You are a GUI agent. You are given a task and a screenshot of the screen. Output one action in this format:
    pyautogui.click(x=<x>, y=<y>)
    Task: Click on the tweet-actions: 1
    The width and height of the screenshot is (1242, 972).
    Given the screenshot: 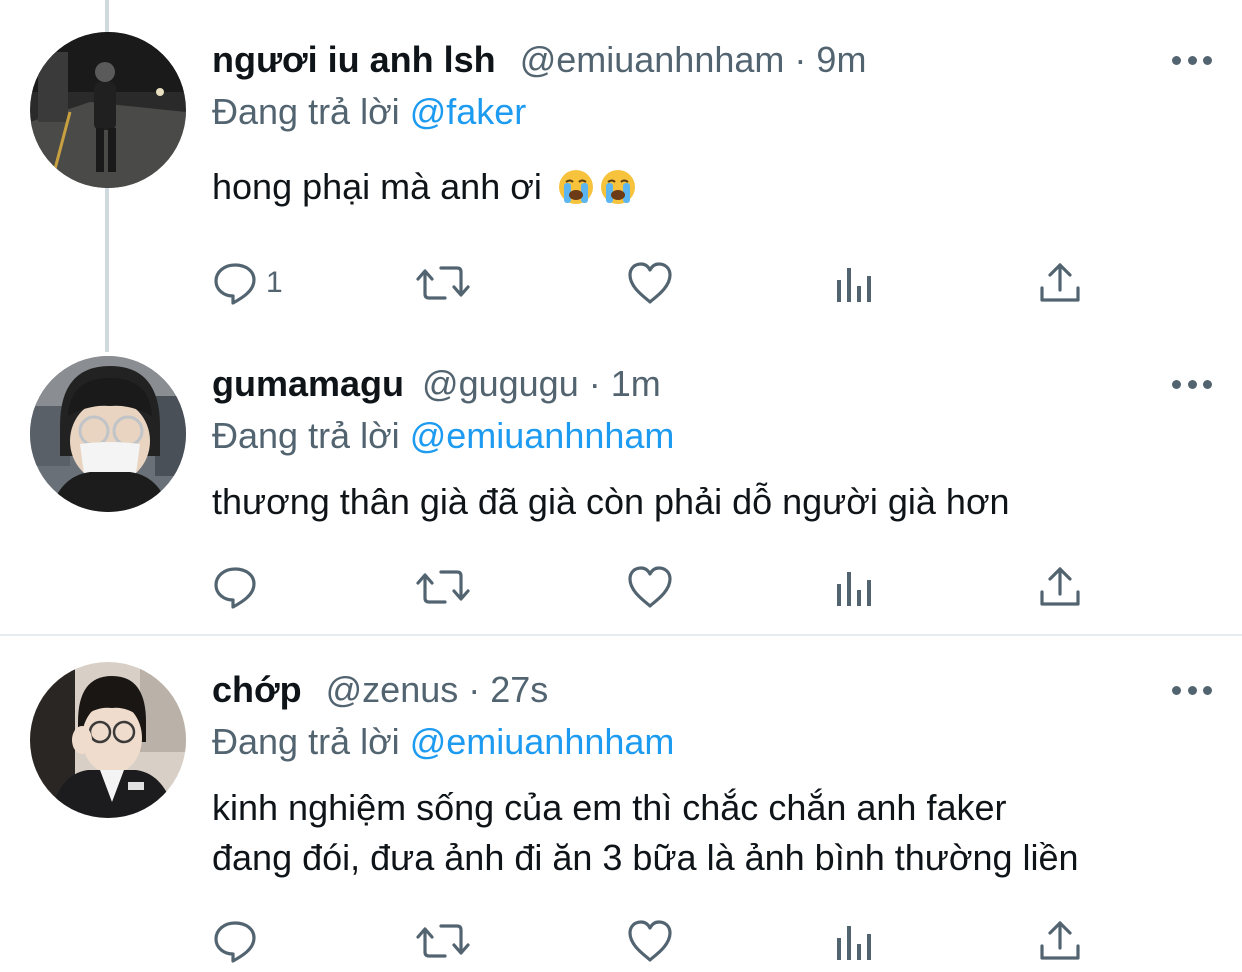 What is the action you would take?
    pyautogui.click(x=662, y=283)
    